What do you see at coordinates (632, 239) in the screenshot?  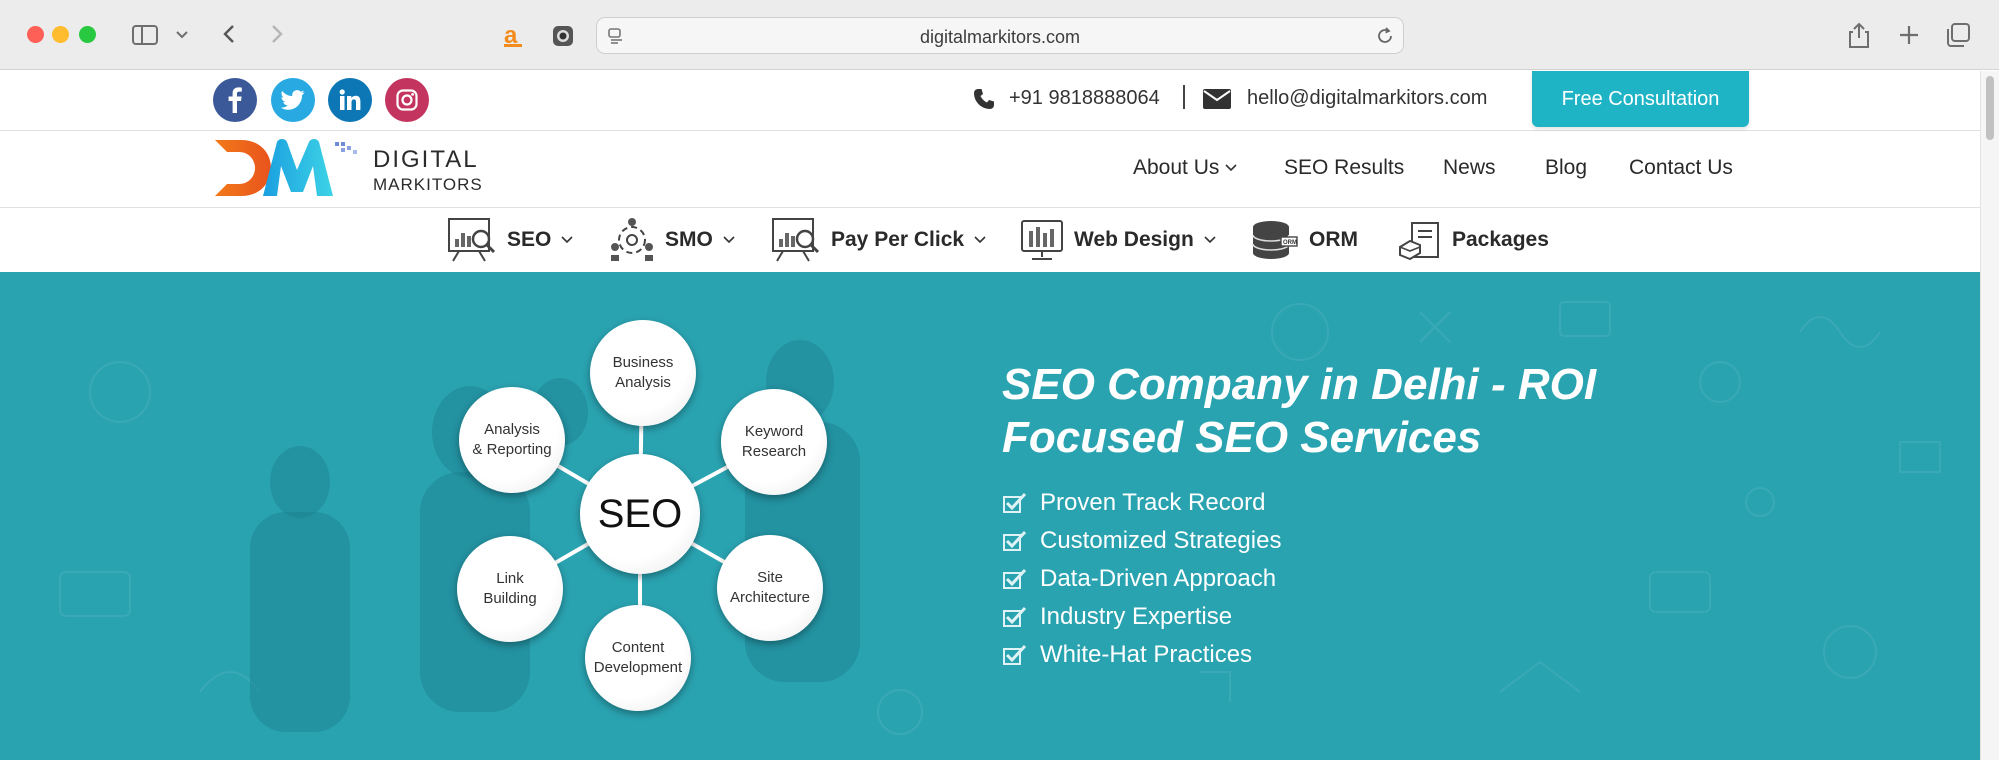 I see `social-network-icon` at bounding box center [632, 239].